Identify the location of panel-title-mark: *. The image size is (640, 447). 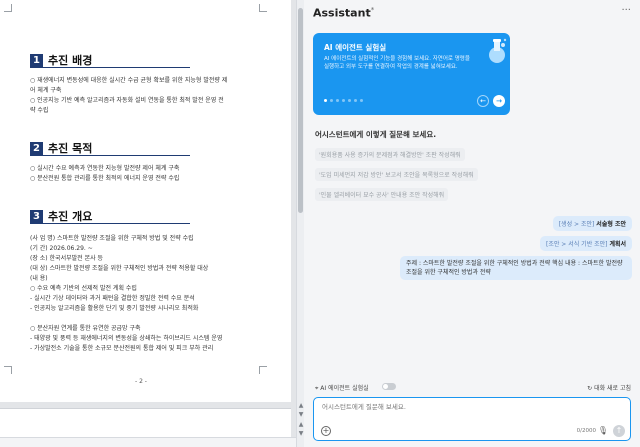
(372, 10).